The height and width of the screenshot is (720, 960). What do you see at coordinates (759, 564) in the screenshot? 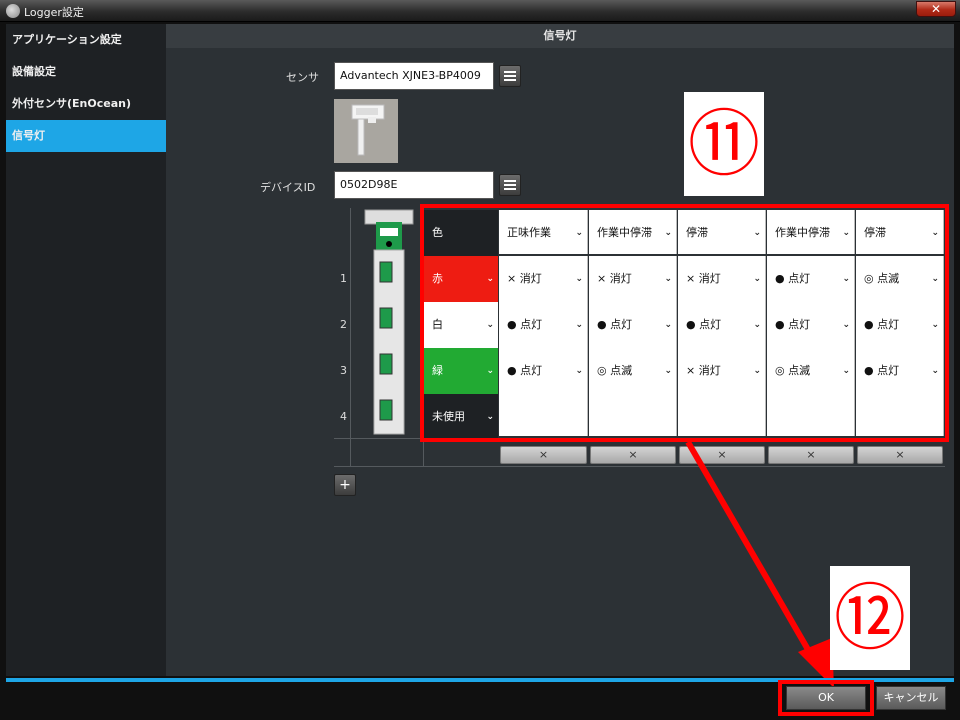
I see `annotation-arrow` at bounding box center [759, 564].